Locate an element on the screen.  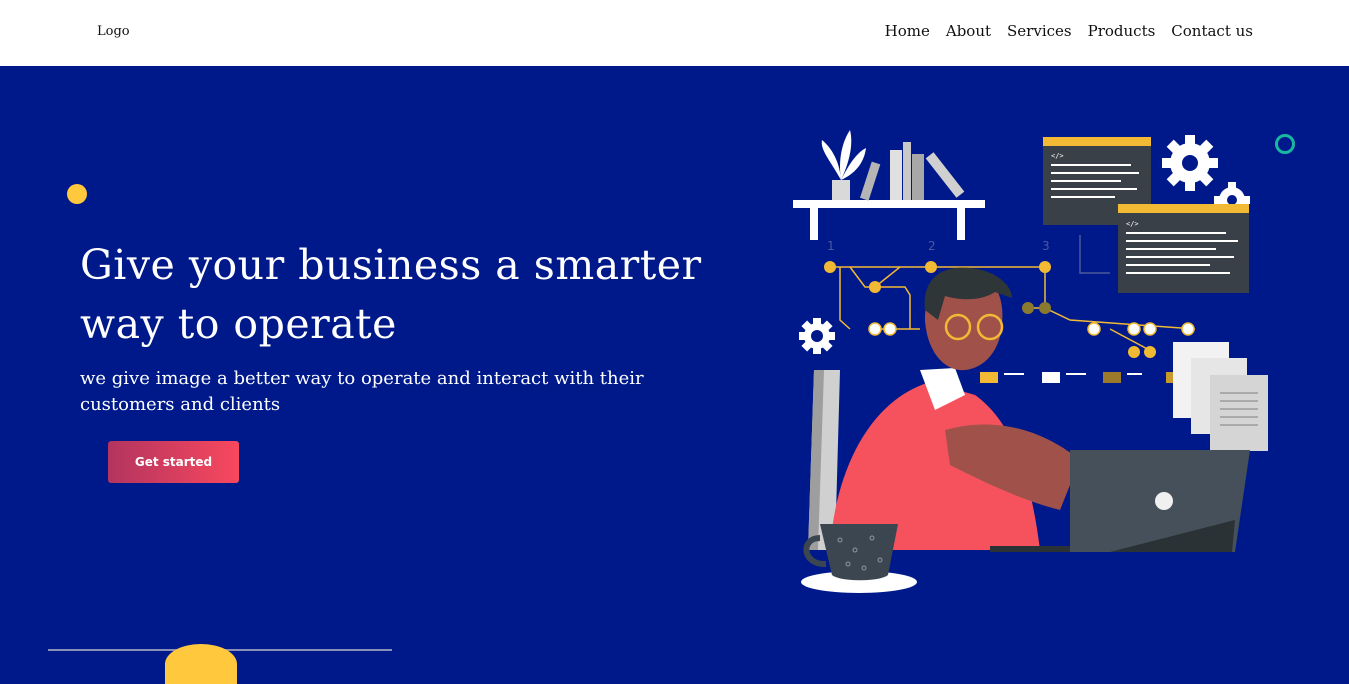
document-stack is located at coordinates (1220, 396).